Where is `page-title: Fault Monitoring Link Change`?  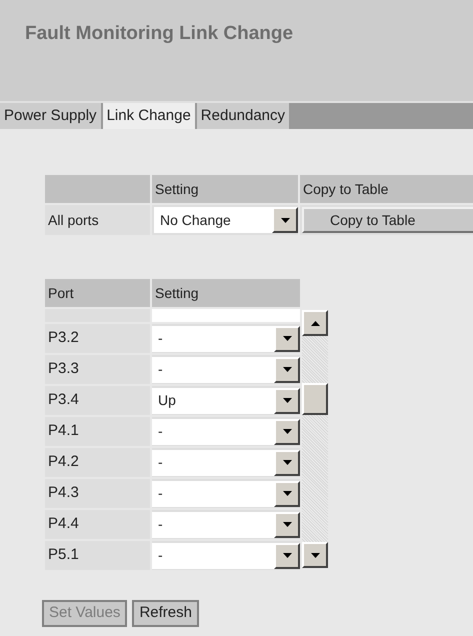
page-title: Fault Monitoring Link Change is located at coordinates (159, 34).